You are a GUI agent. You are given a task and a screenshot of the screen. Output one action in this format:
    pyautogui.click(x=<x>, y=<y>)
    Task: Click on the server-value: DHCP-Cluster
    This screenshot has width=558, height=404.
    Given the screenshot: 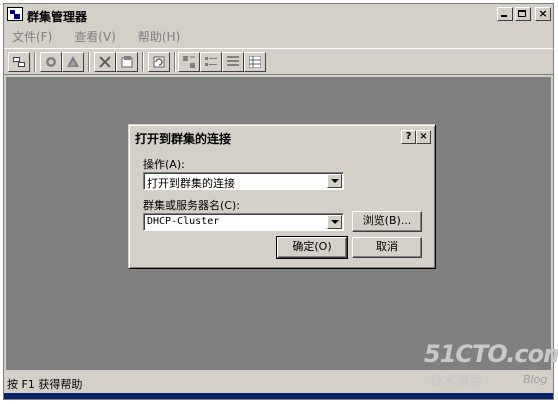 What is the action you would take?
    pyautogui.click(x=183, y=221)
    